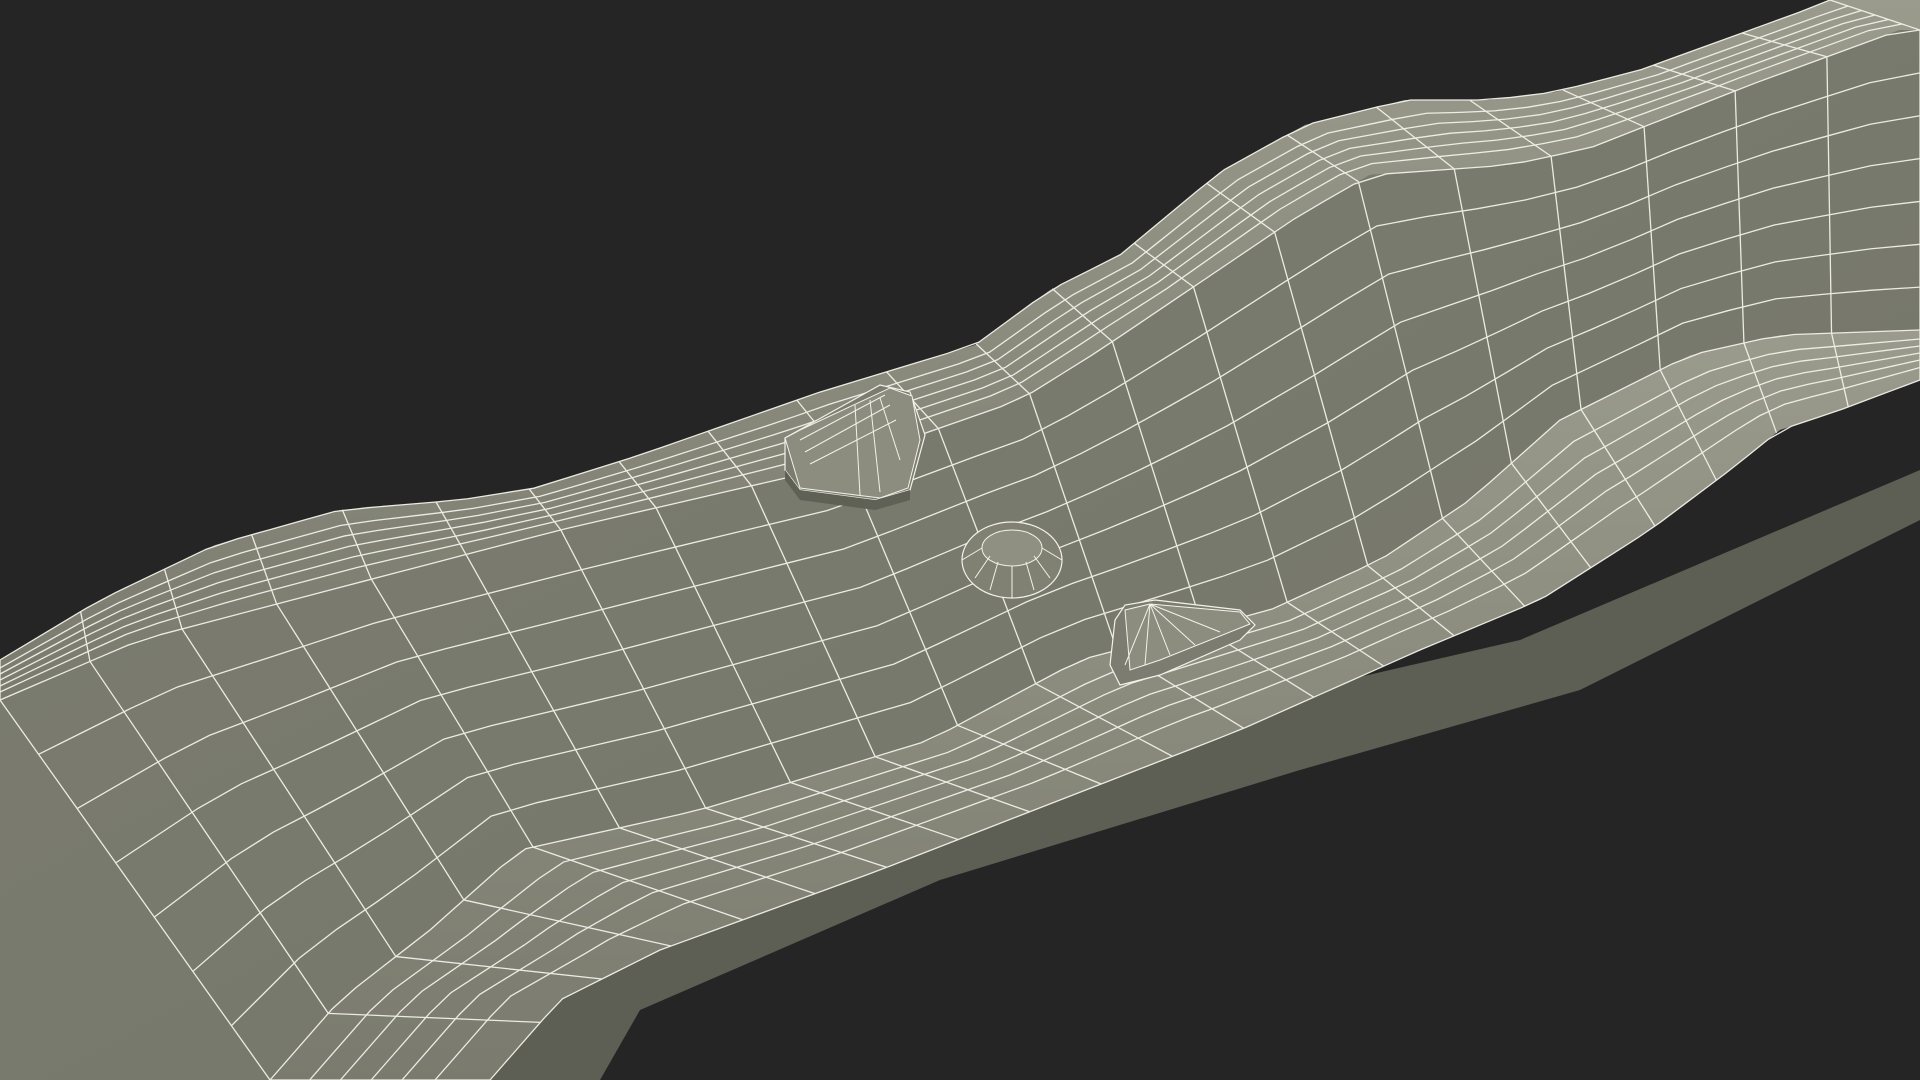  I want to click on dome-peg-center, so click(1012, 560).